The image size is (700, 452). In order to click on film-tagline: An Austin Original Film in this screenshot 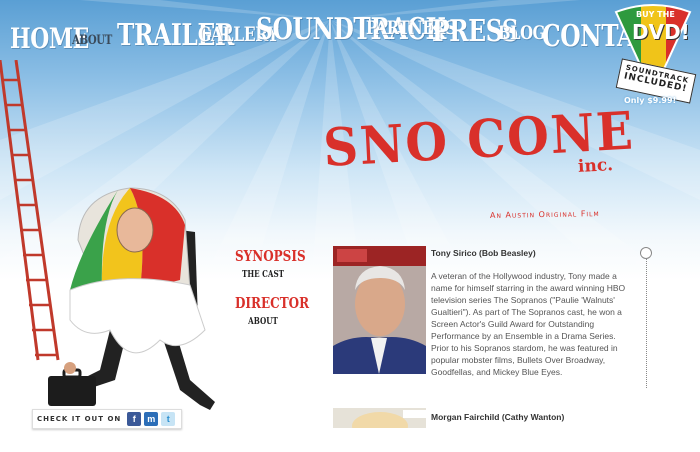, I will do `click(544, 214)`.